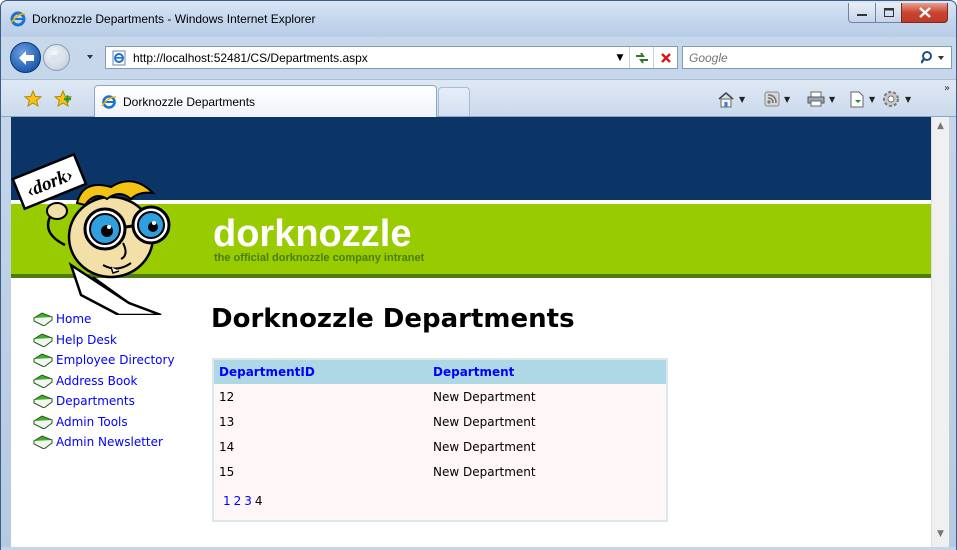  Describe the element at coordinates (940, 128) in the screenshot. I see `scroll-up-arrow-icon: ▲` at that location.